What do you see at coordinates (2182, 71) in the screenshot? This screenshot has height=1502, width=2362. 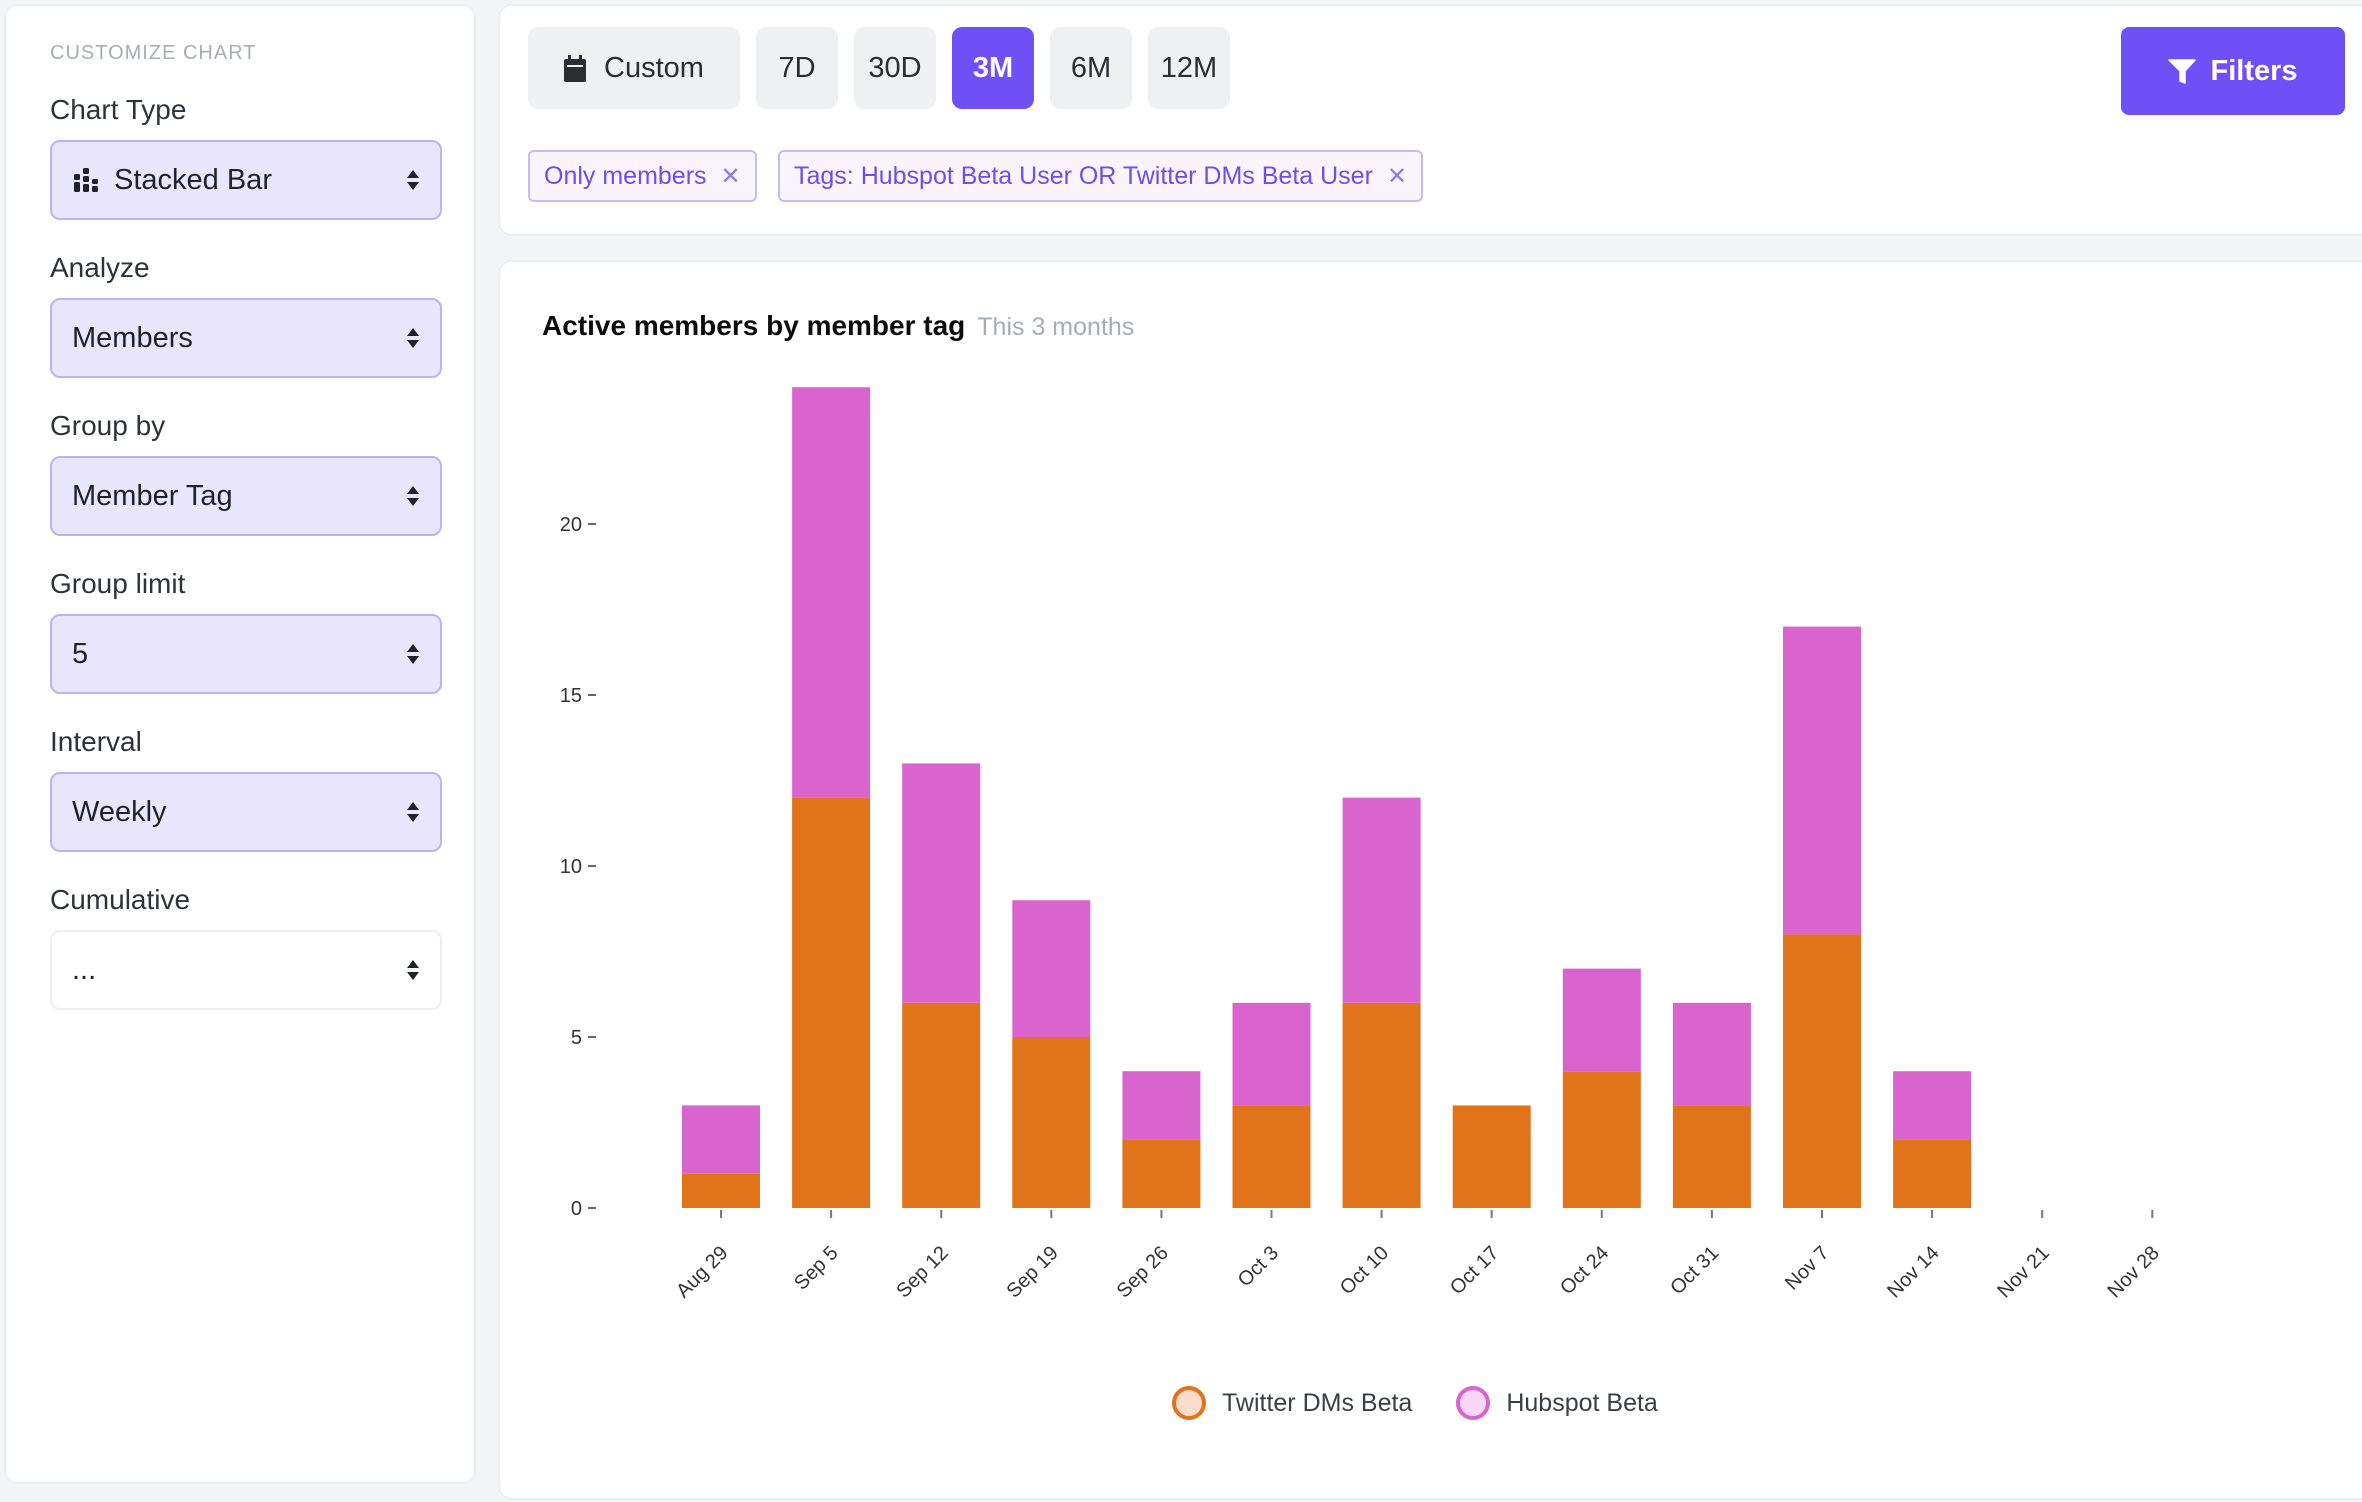 I see `filter-funnel-icon` at bounding box center [2182, 71].